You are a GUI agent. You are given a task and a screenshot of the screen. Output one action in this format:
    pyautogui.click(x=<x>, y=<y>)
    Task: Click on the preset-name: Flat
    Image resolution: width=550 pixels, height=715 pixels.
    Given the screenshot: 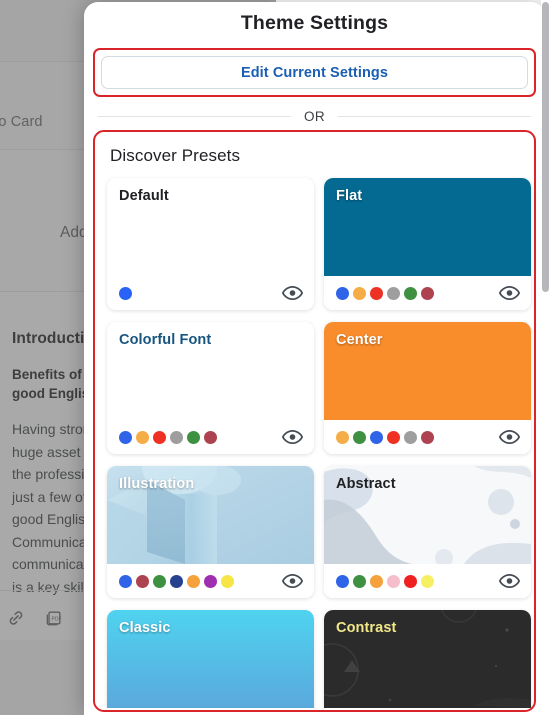 What is the action you would take?
    pyautogui.click(x=349, y=196)
    